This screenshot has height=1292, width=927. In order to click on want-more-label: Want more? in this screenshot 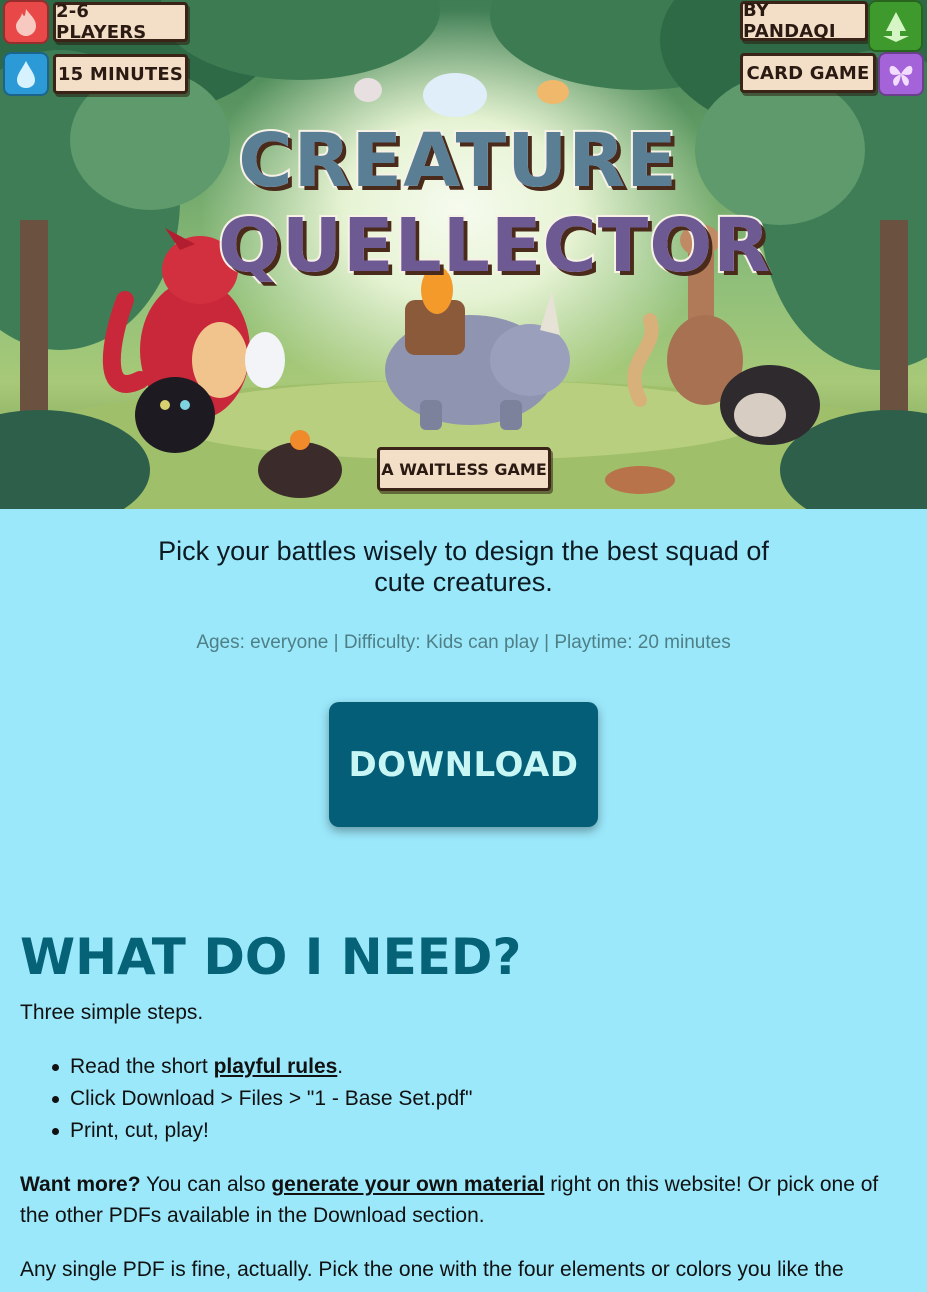, I will do `click(80, 1184)`.